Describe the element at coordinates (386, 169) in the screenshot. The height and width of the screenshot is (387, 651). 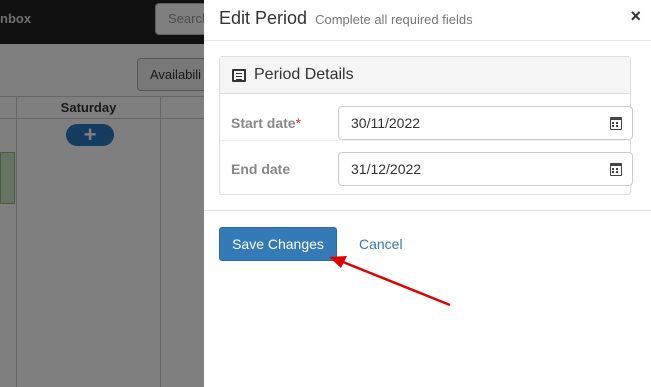
I see `end-date-value: 31/12/2022` at that location.